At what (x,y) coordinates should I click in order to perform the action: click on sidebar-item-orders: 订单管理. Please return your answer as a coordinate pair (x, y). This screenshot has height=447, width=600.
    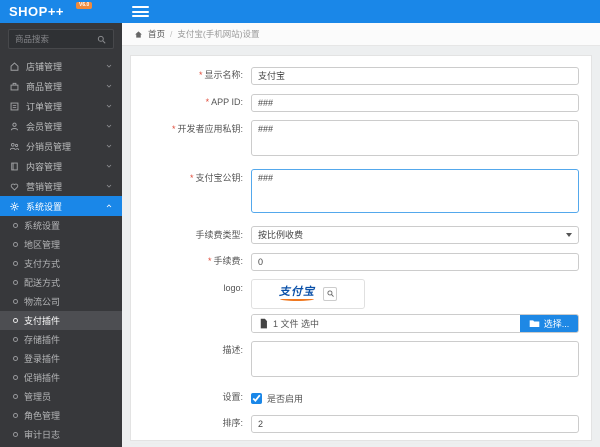
    Looking at the image, I should click on (61, 106).